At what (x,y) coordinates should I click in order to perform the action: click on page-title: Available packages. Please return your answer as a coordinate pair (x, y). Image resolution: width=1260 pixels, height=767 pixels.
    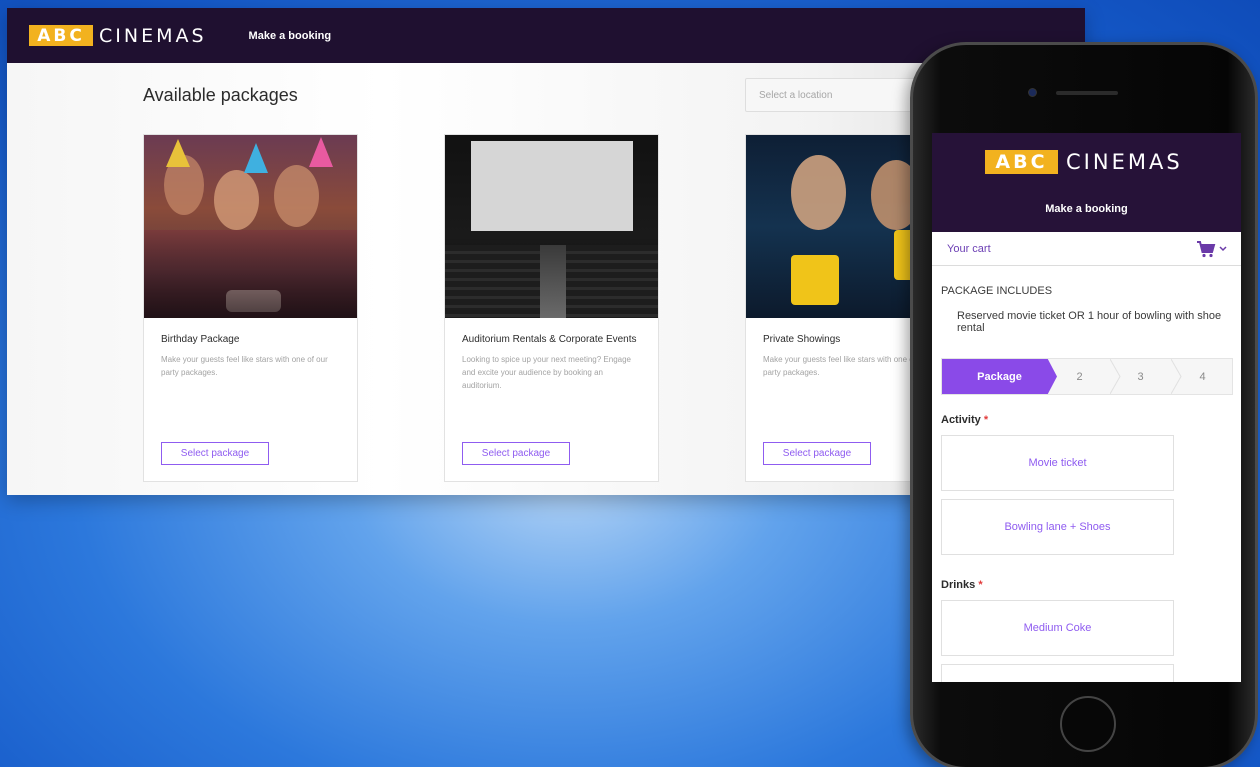
    Looking at the image, I should click on (220, 95).